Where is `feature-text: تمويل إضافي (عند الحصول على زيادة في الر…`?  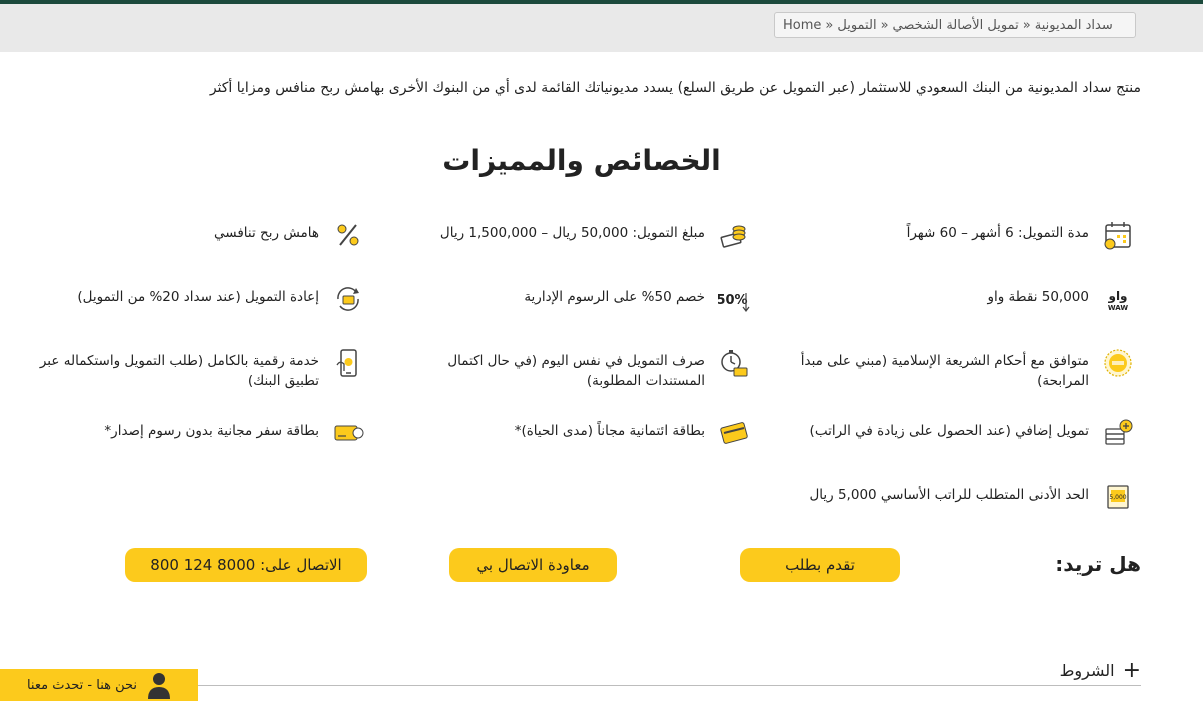
feature-text: تمويل إضافي (عند الحصول على زيادة في الر… is located at coordinates (949, 431).